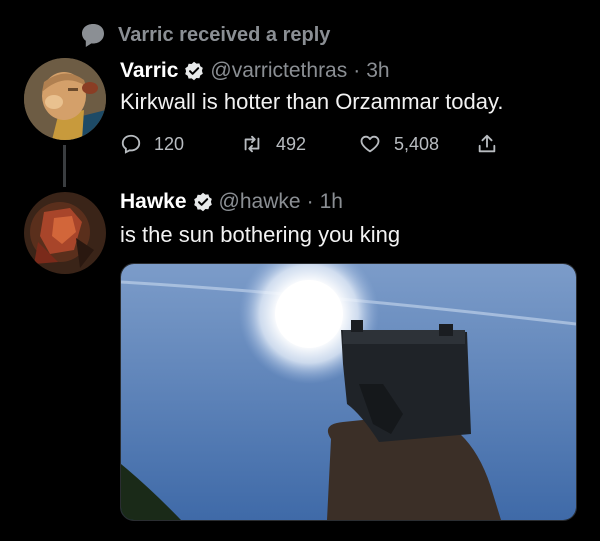  I want to click on tweet2-author-name: Hawke, so click(153, 202).